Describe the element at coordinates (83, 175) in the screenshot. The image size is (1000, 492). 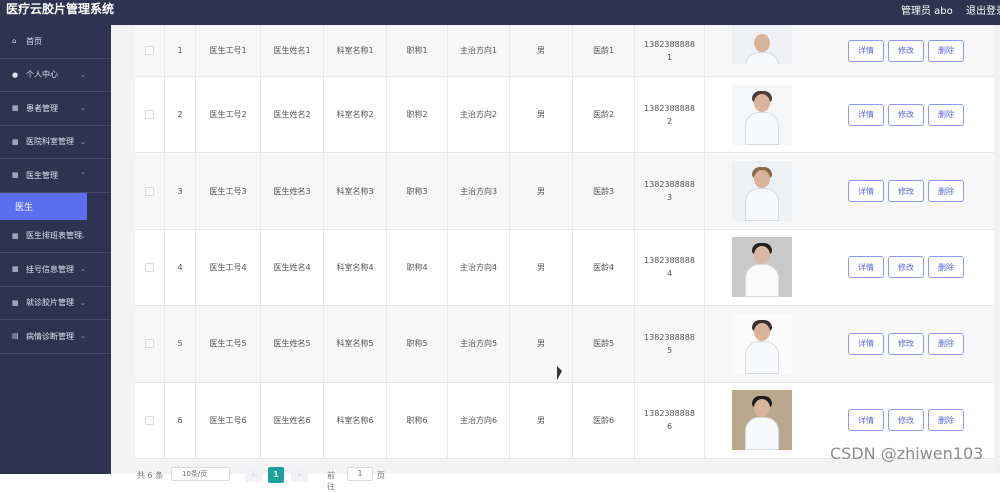
I see `chevron-up-icon: ⌃` at that location.